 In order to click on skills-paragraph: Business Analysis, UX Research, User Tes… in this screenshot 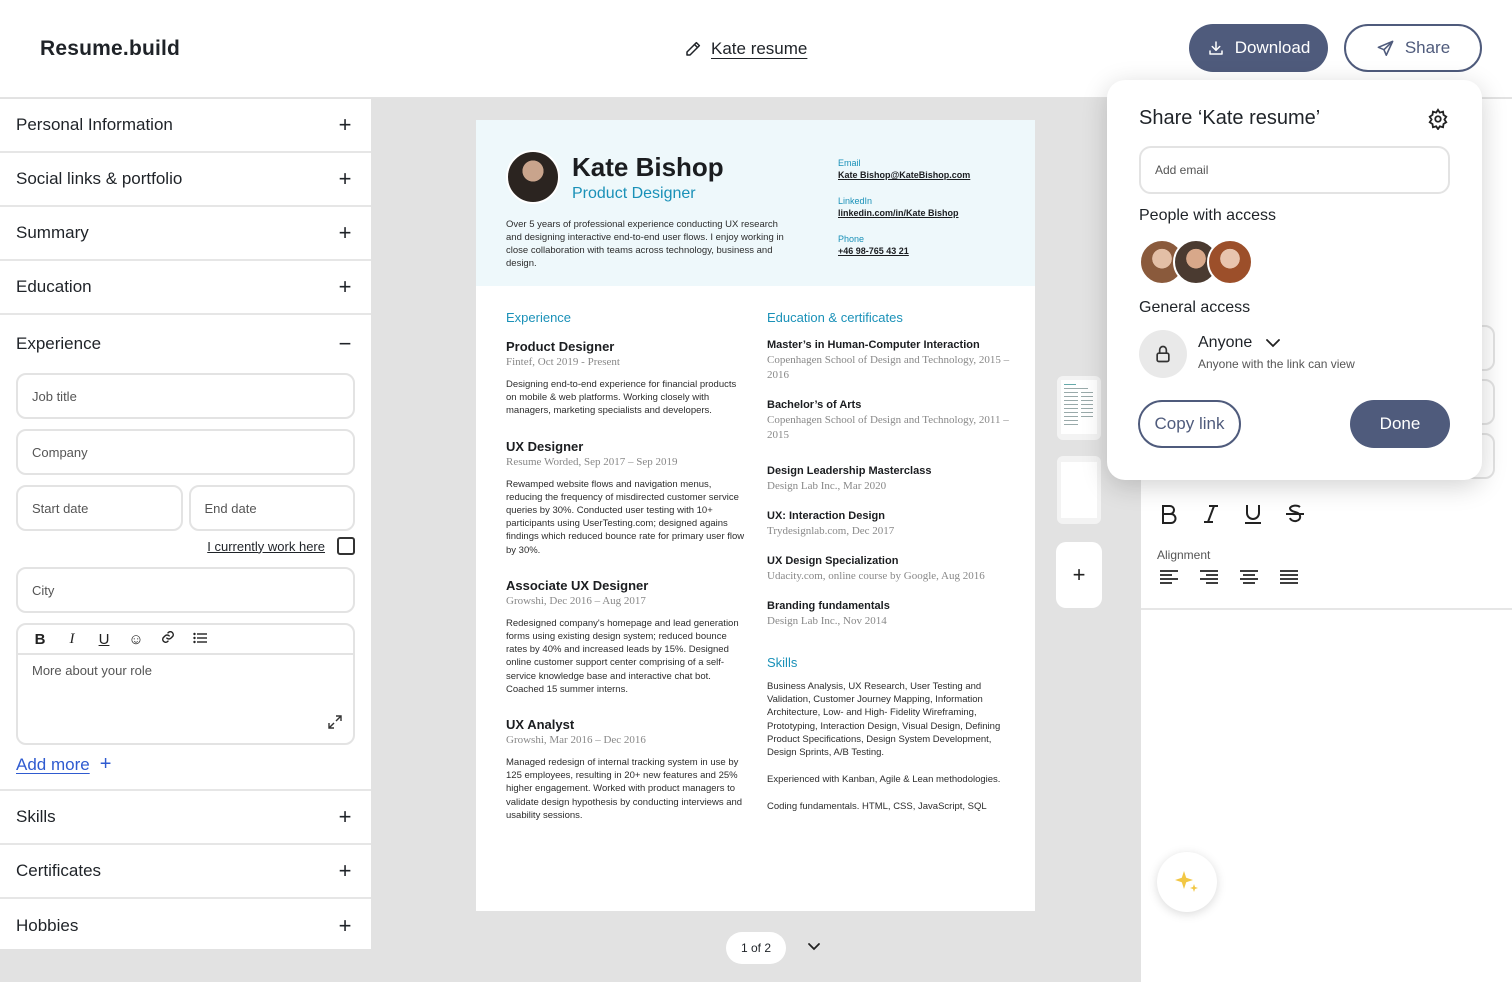, I will do `click(884, 720)`.